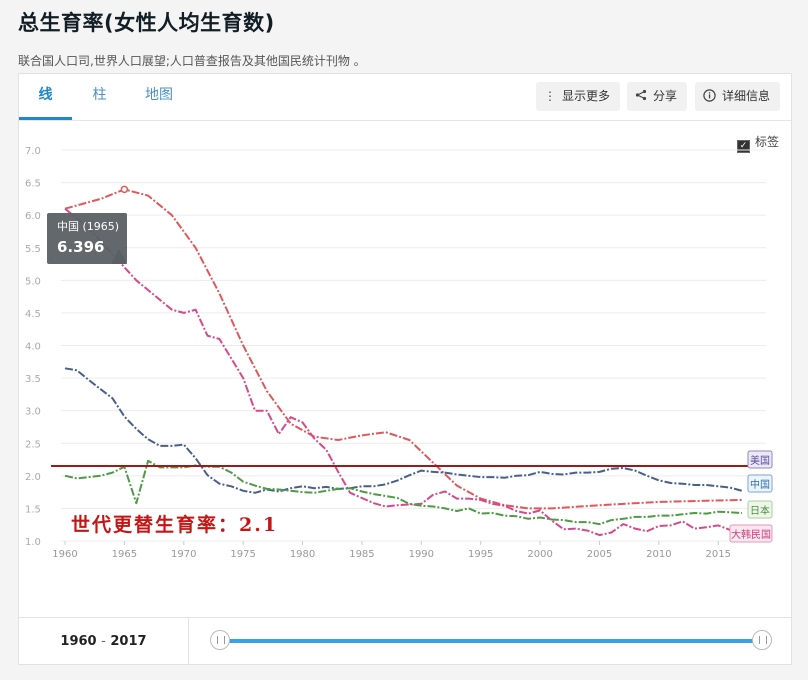 The image size is (808, 680). Describe the element at coordinates (33, 477) in the screenshot. I see `y-tick-label: 2.0` at that location.